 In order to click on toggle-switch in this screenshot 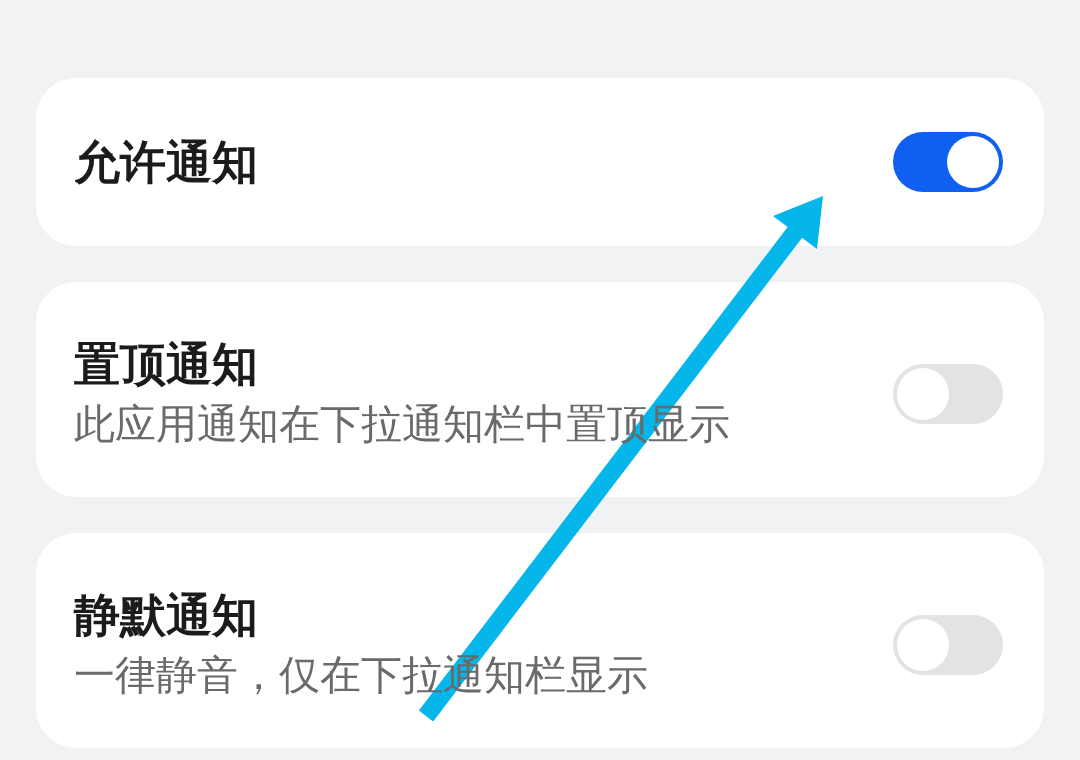, I will do `click(948, 162)`.